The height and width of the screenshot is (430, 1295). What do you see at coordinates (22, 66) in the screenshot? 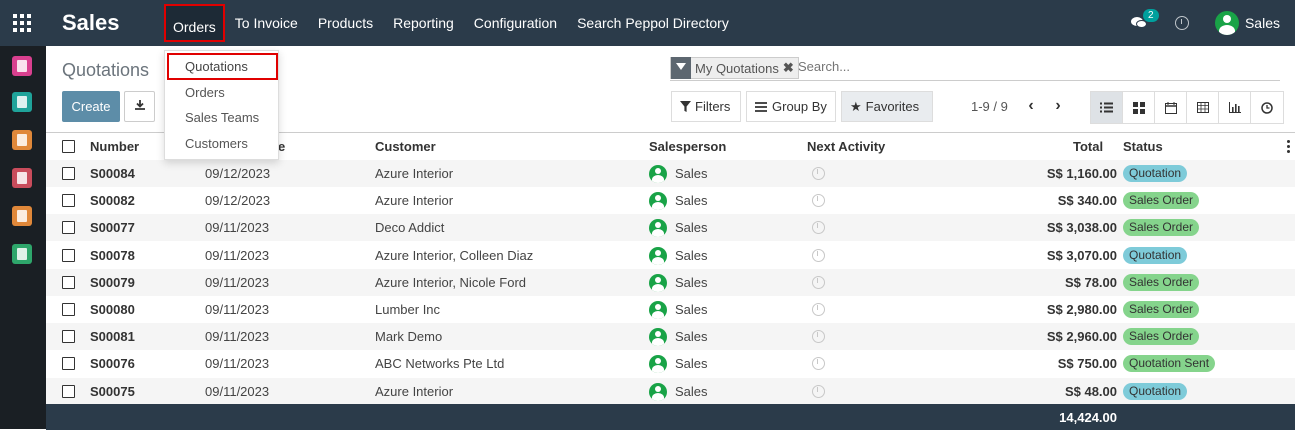
I see `discuss-icon` at bounding box center [22, 66].